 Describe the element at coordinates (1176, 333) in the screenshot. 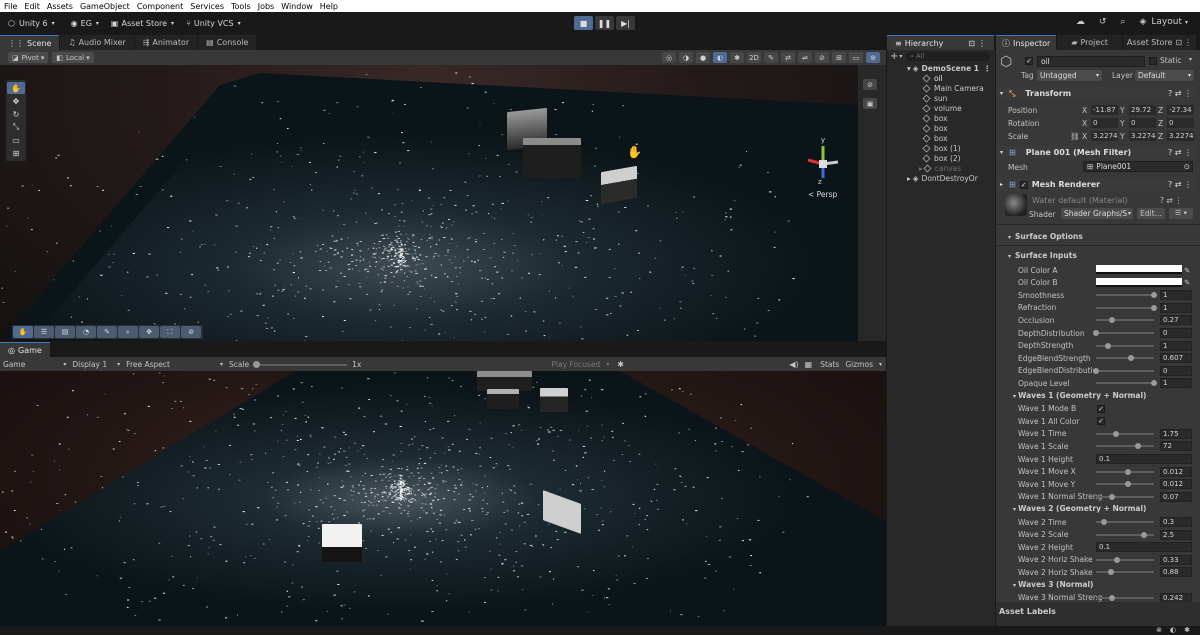

I see `property-value-field: 0` at that location.